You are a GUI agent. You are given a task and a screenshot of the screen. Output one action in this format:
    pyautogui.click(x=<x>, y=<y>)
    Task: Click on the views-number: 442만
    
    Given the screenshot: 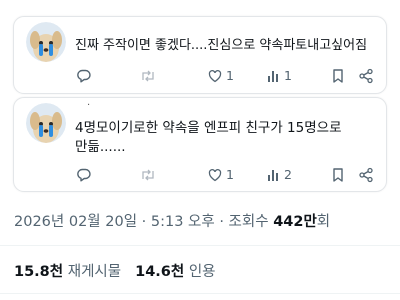 What is the action you would take?
    pyautogui.click(x=295, y=222)
    